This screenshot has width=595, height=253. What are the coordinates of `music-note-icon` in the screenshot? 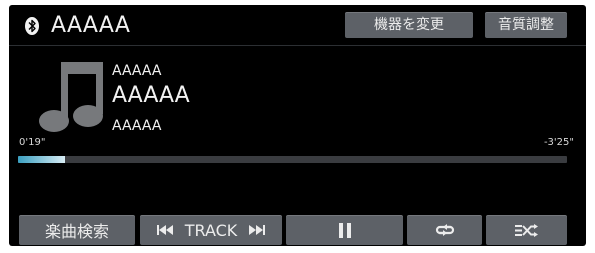 It's located at (71, 97).